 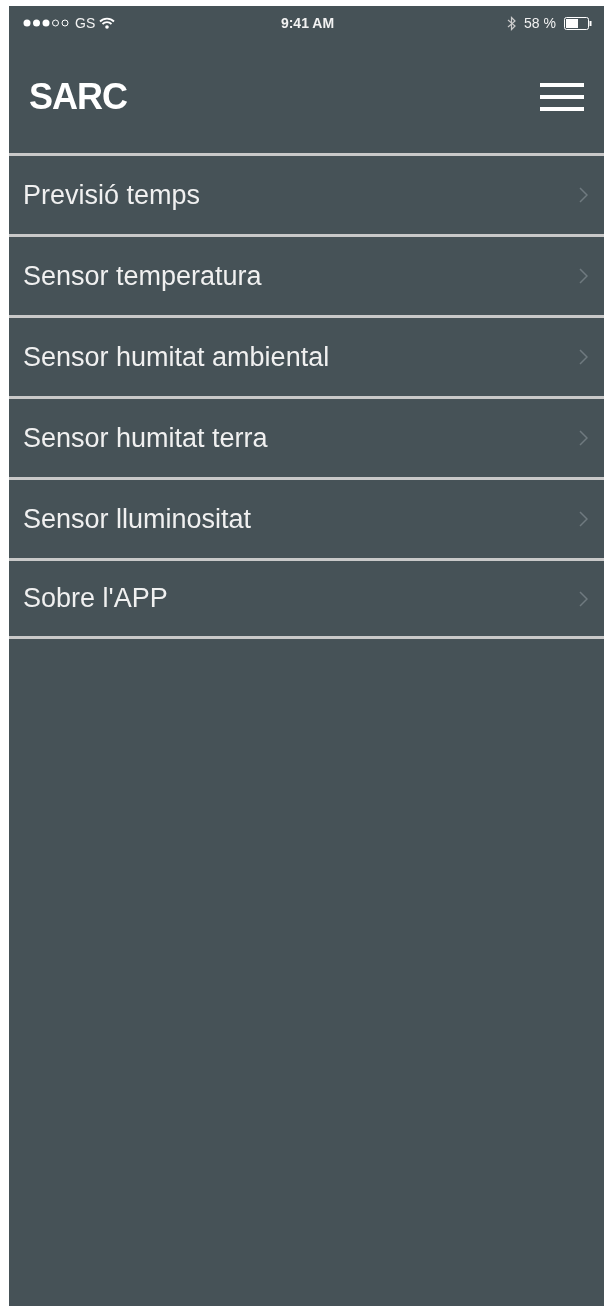 What do you see at coordinates (562, 96) in the screenshot?
I see `menu-button` at bounding box center [562, 96].